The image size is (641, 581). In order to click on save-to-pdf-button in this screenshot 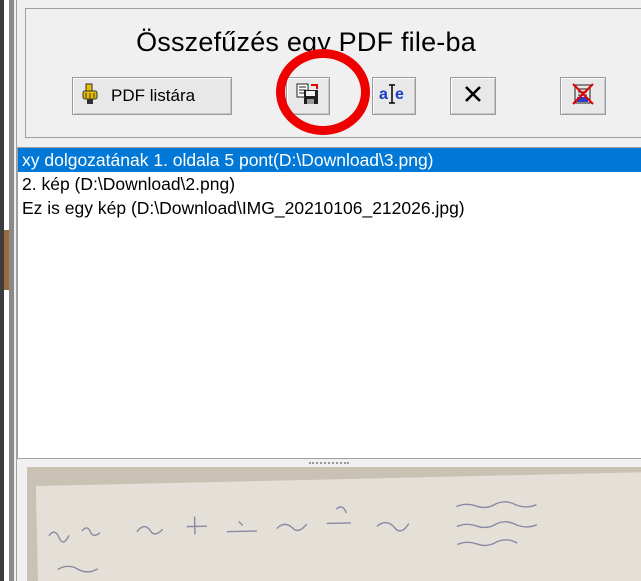, I will do `click(308, 96)`.